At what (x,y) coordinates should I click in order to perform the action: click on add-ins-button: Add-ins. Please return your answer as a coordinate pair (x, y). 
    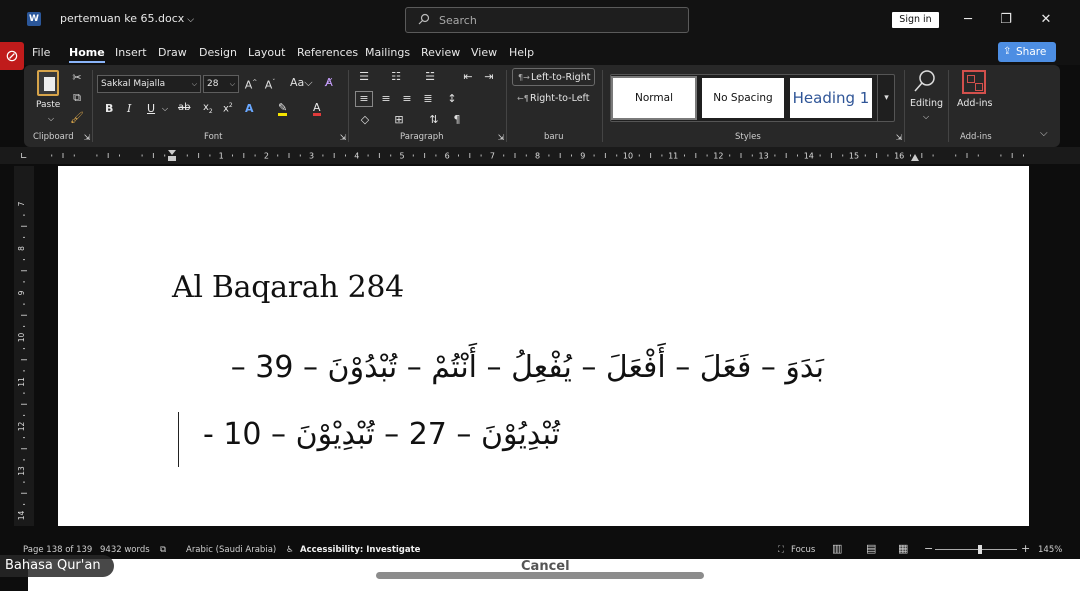
    Looking at the image, I should click on (974, 103).